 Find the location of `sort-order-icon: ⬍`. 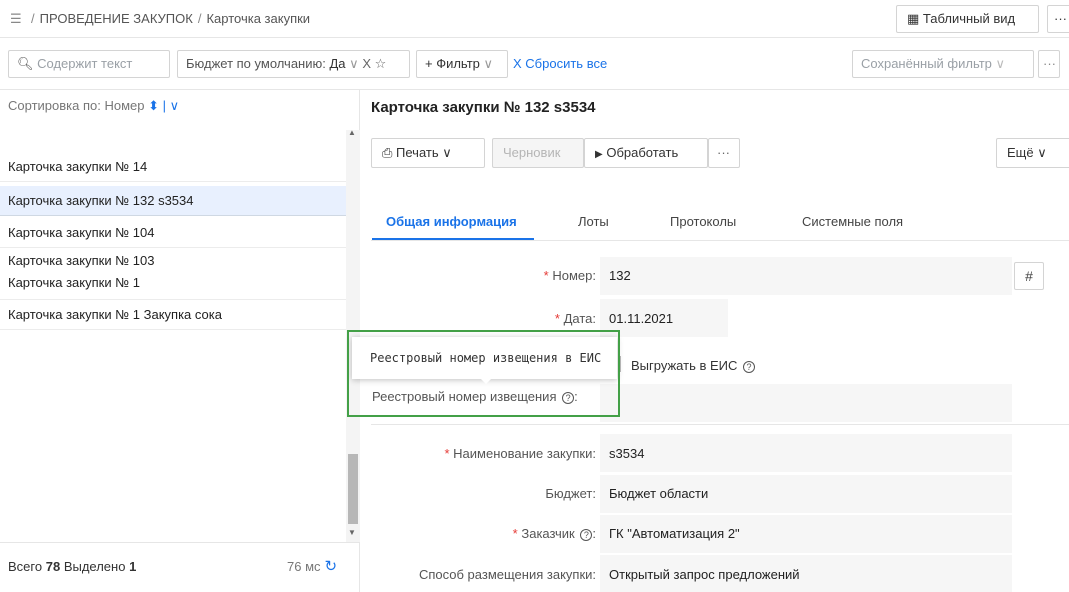

sort-order-icon: ⬍ is located at coordinates (153, 105).